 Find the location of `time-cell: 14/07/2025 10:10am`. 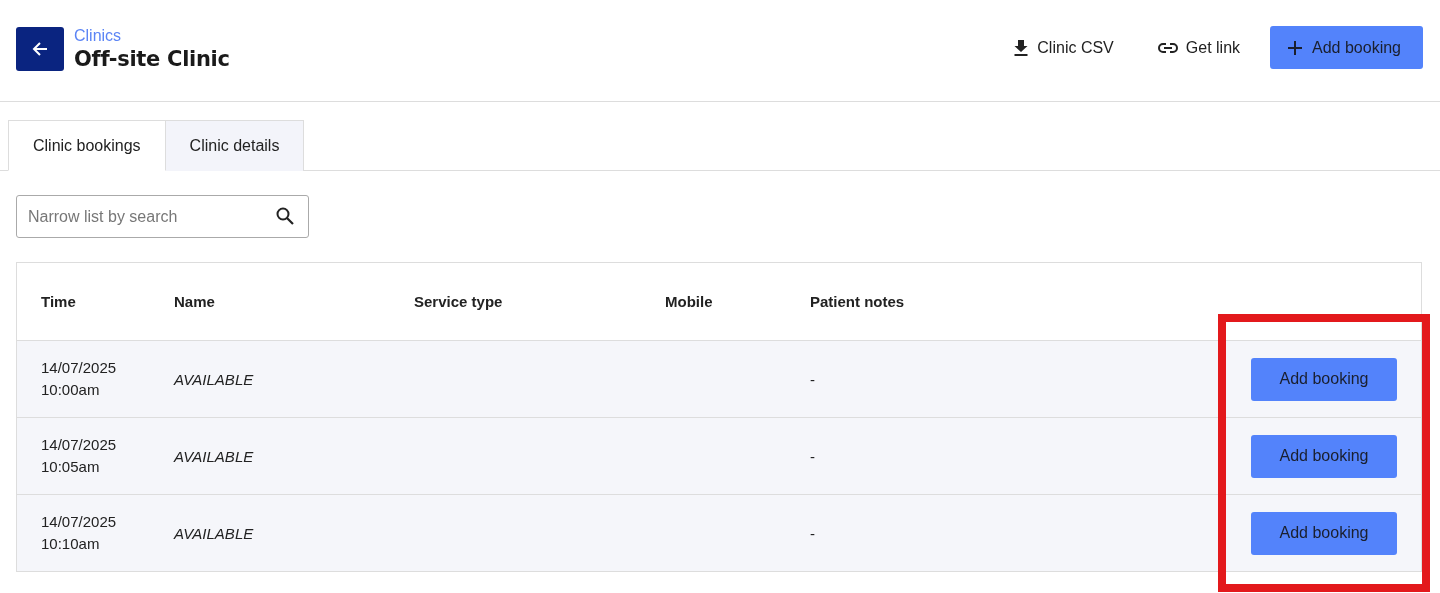

time-cell: 14/07/2025 10:10am is located at coordinates (79, 532).